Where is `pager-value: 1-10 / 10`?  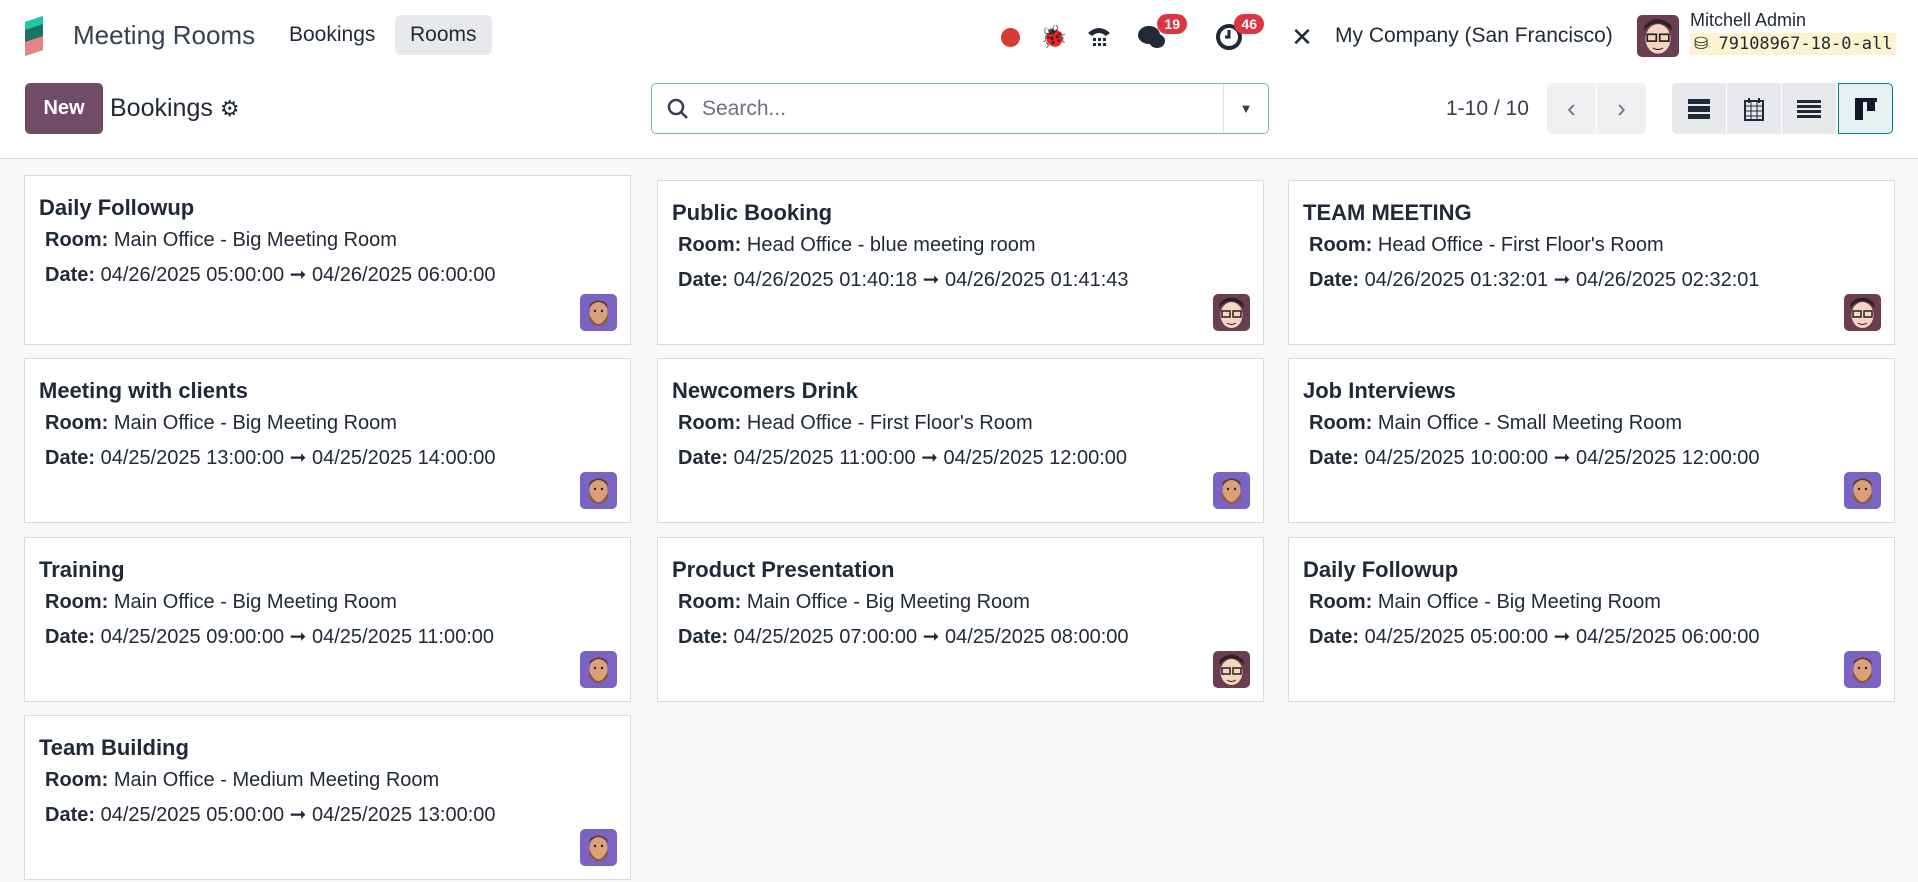
pager-value: 1-10 / 10 is located at coordinates (1487, 109).